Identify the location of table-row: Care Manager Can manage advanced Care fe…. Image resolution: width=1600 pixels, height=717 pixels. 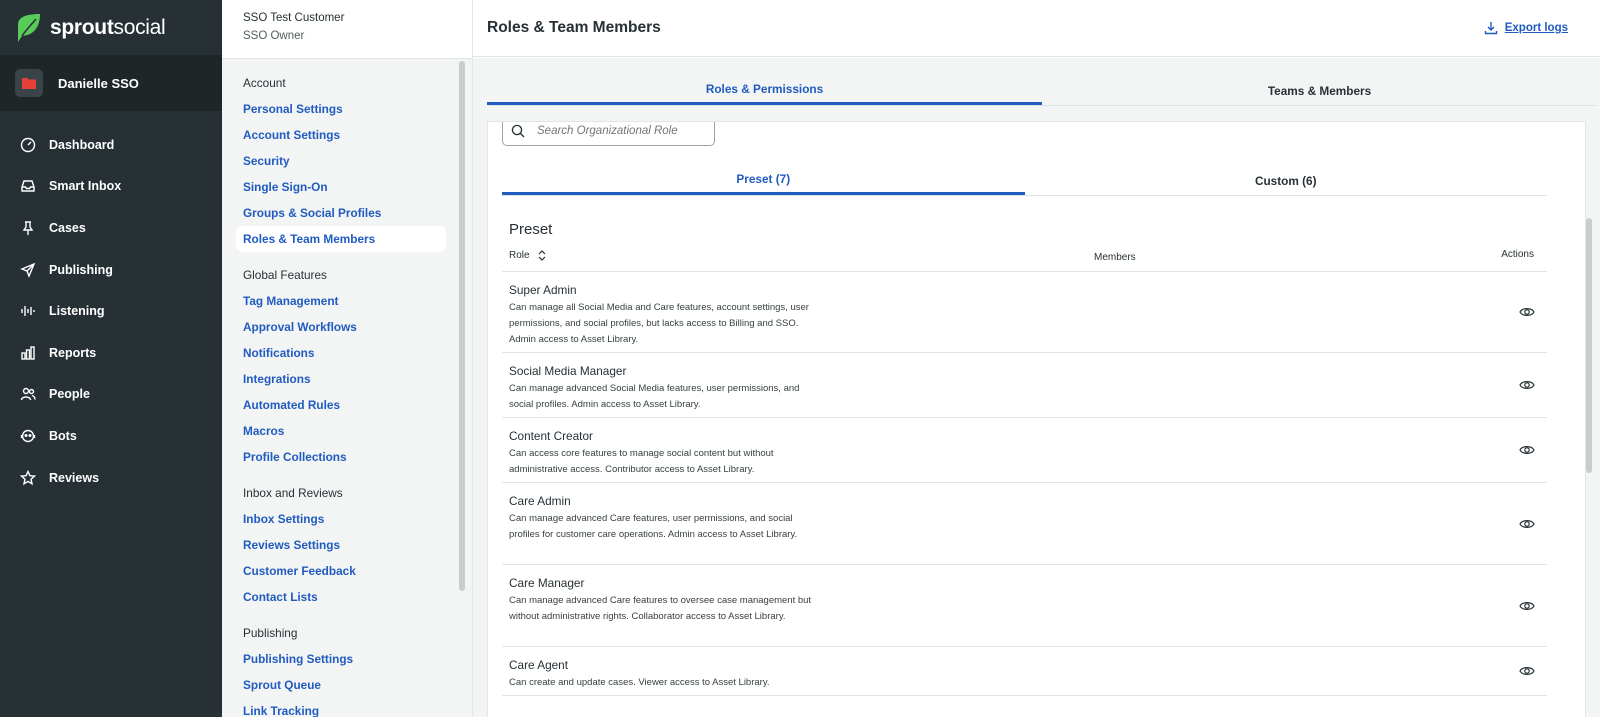
(1024, 606).